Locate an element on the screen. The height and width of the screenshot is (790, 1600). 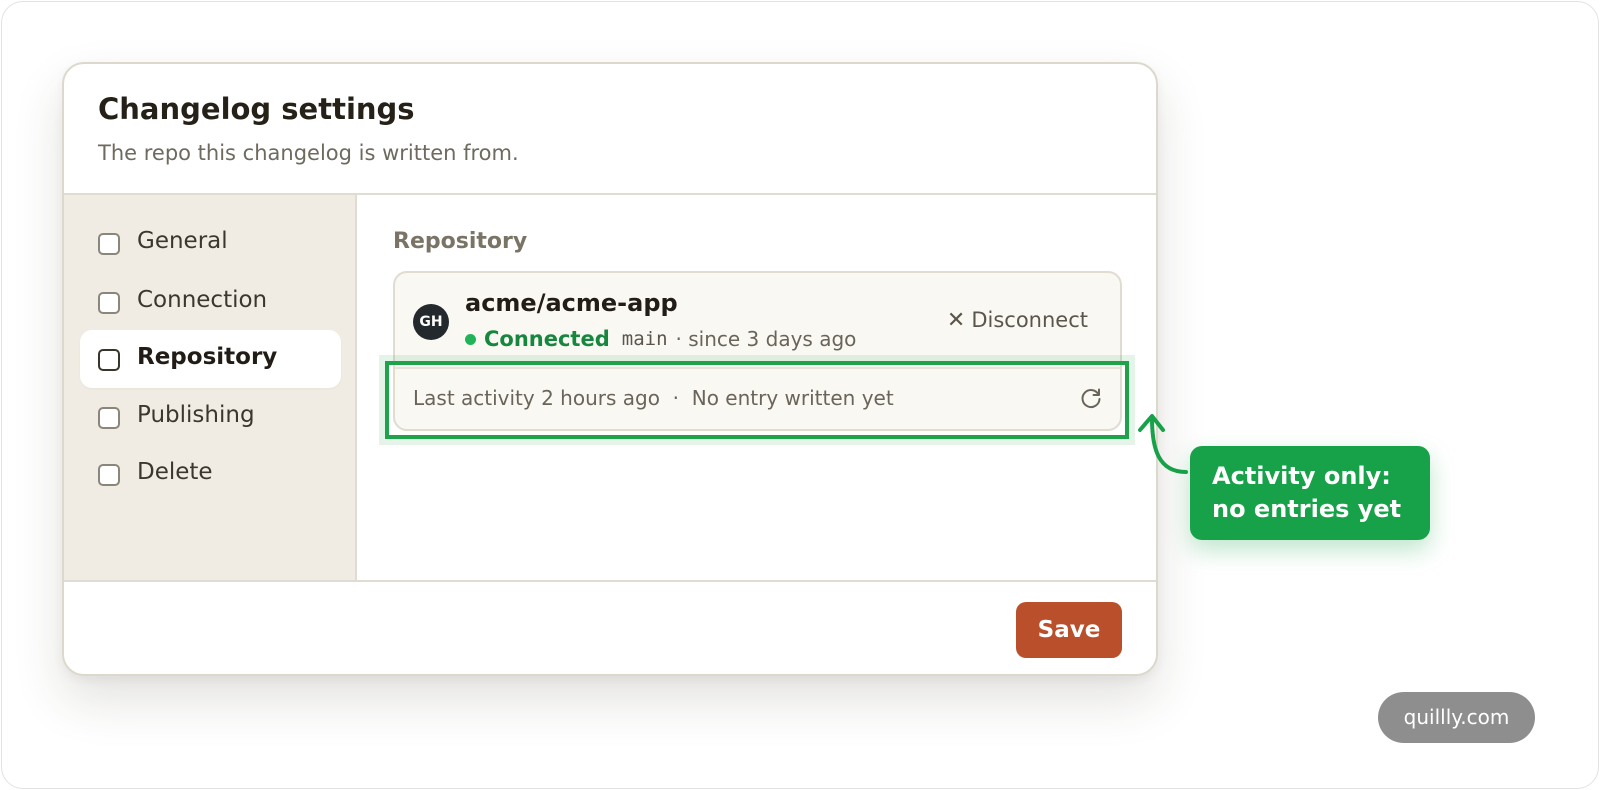
sidebar-item-label: Connection is located at coordinates (202, 300).